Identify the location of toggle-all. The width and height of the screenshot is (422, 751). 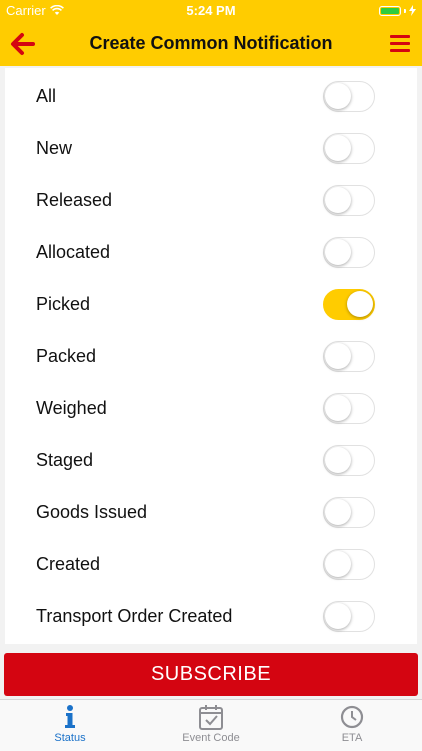
(349, 96).